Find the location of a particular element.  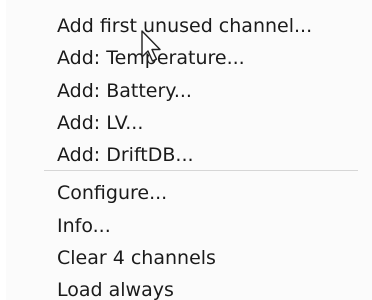

menu-left-edge is located at coordinates (3, 150).